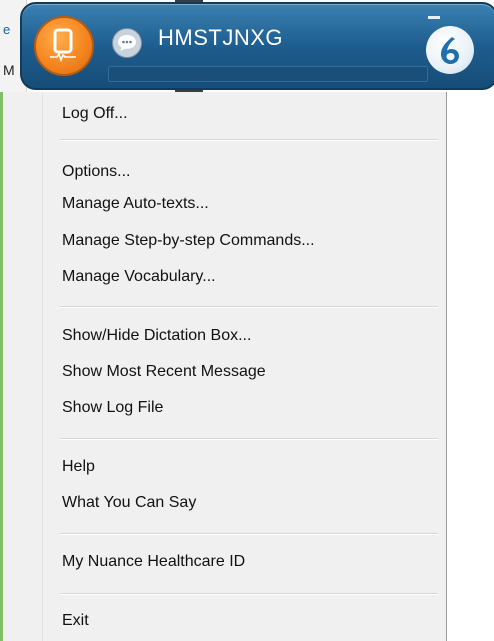  I want to click on dragon-flame-logo, so click(450, 50).